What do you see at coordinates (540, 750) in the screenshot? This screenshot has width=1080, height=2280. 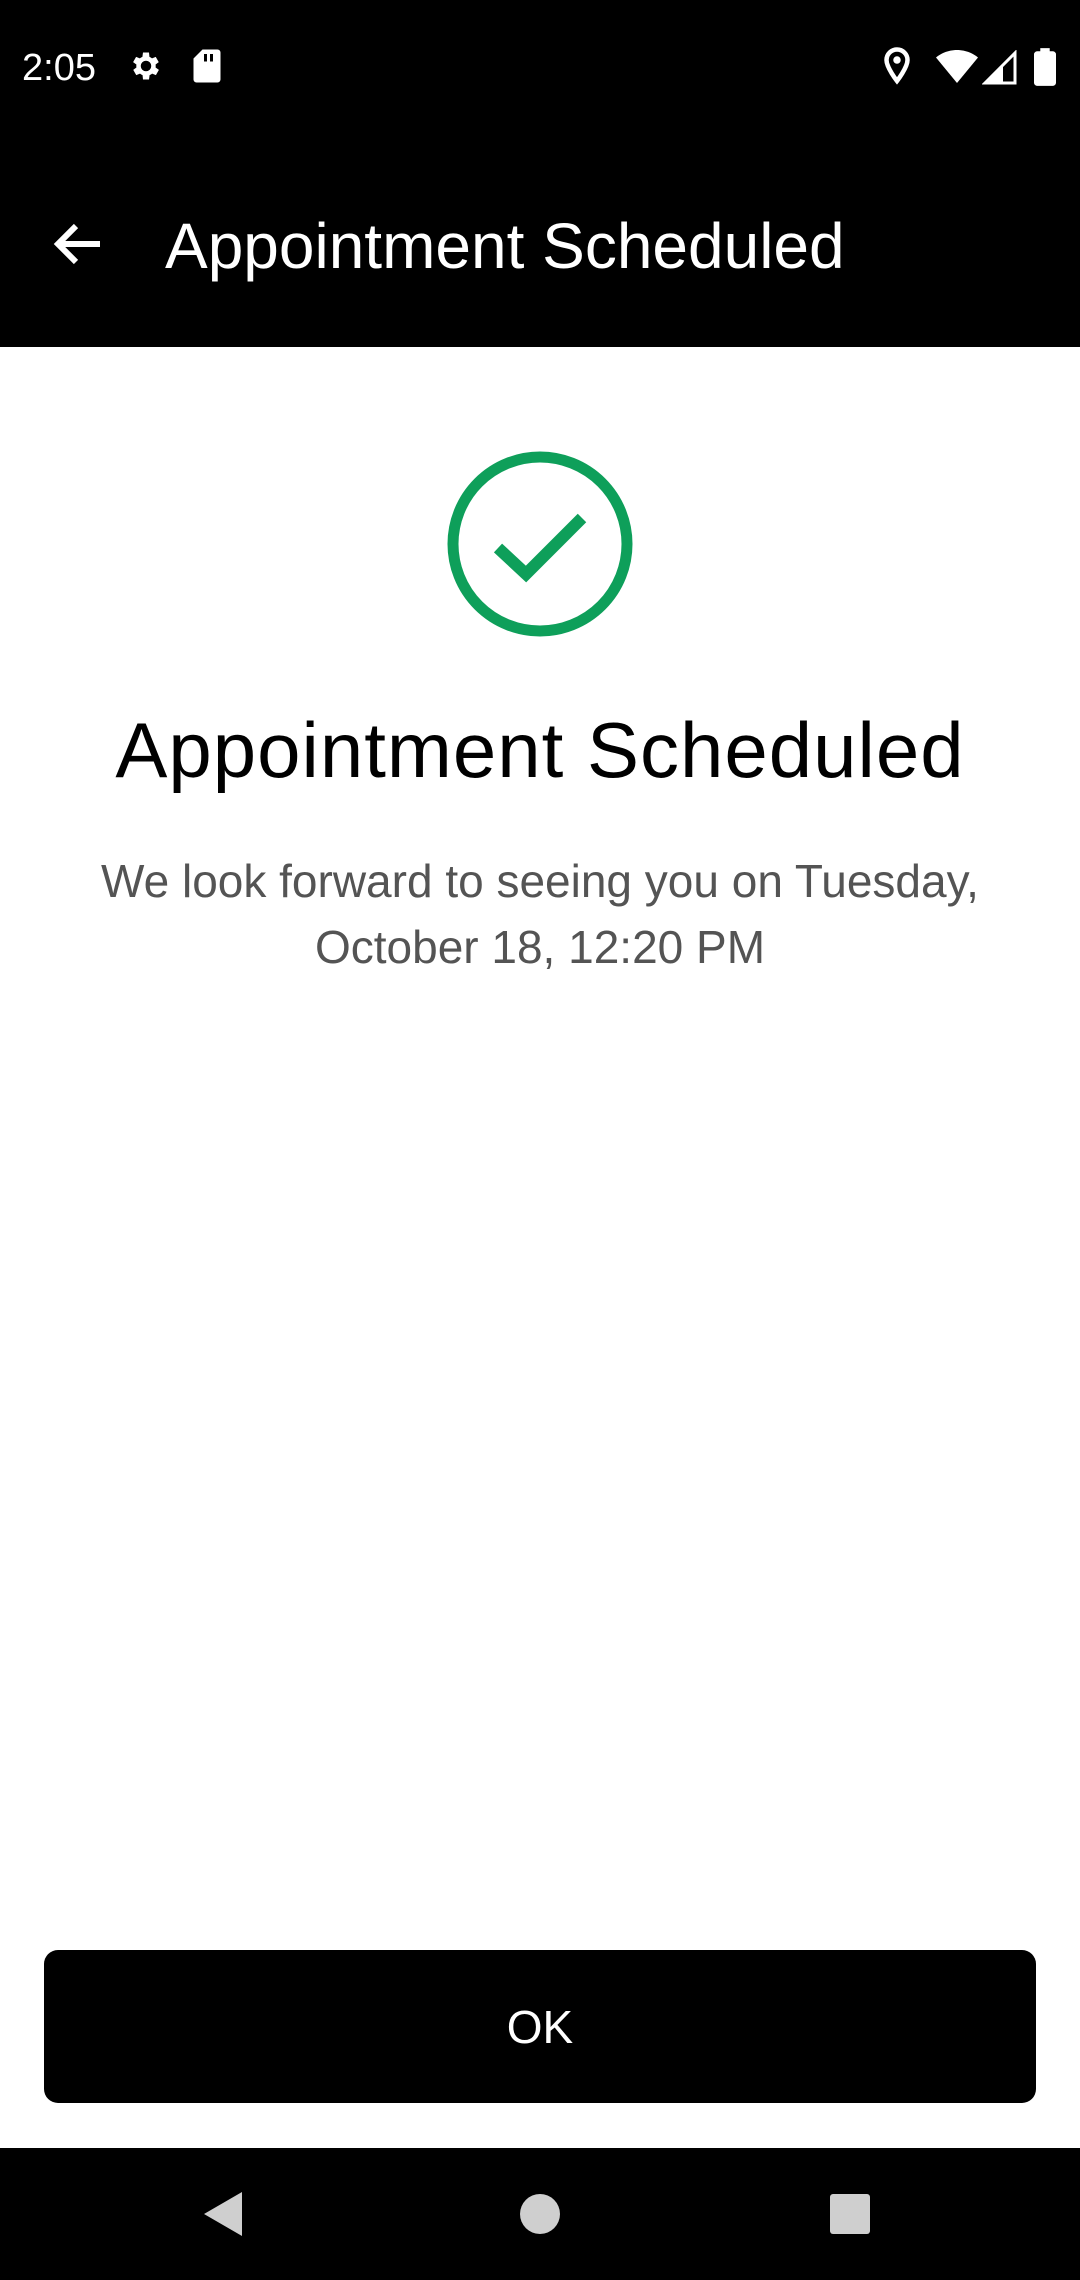 I see `confirmation-headline: Appointment Scheduled` at bounding box center [540, 750].